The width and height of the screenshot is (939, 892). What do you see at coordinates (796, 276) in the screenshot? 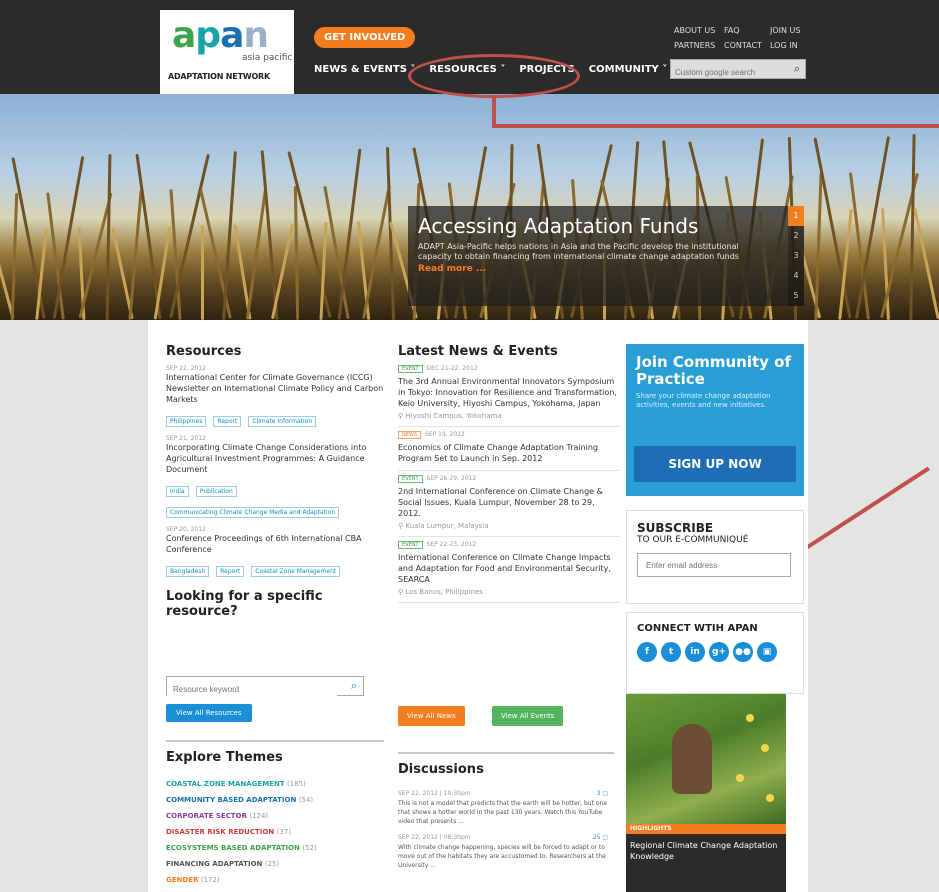
I see `slide-4-button: 4` at bounding box center [796, 276].